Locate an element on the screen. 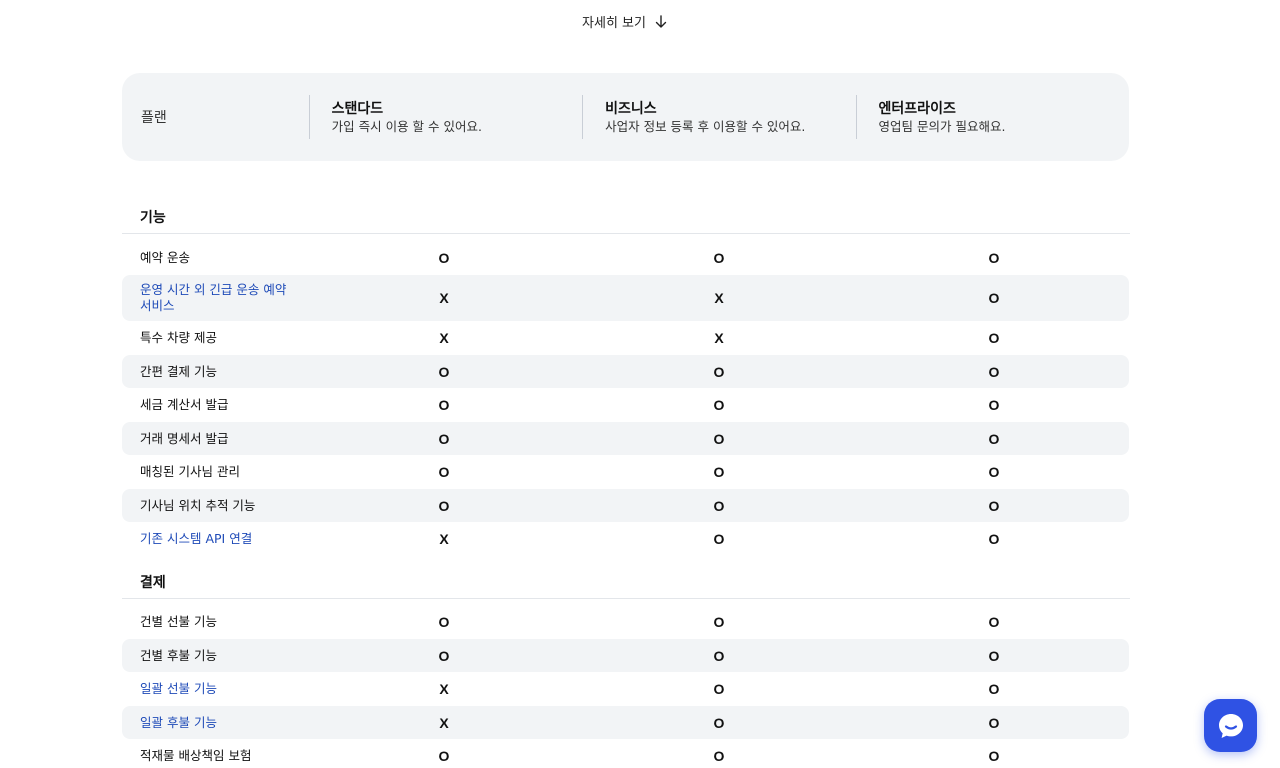 This screenshot has height=768, width=1280. row-label: 특수 차량 제공 is located at coordinates (178, 337).